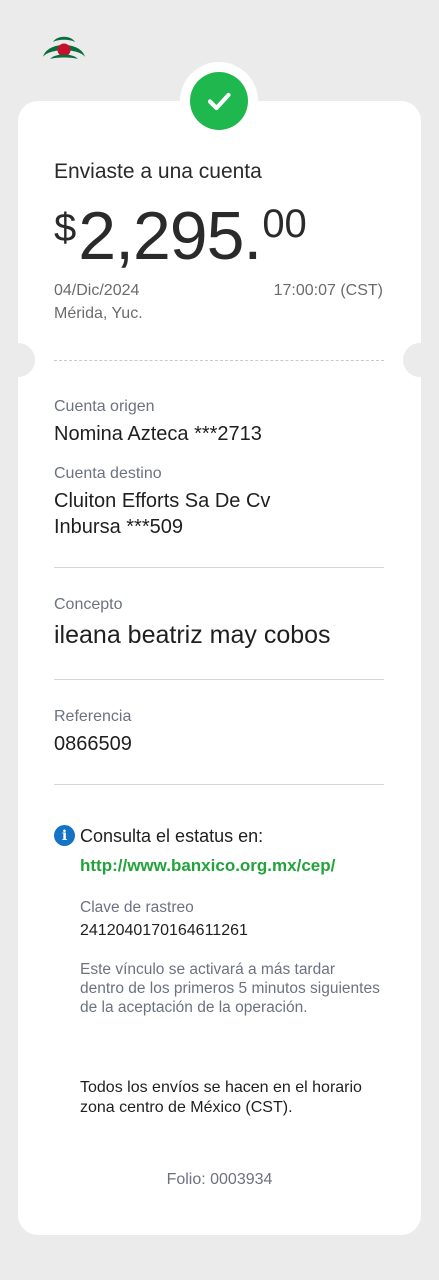  I want to click on amount: $ 2,295. 00, so click(180, 236).